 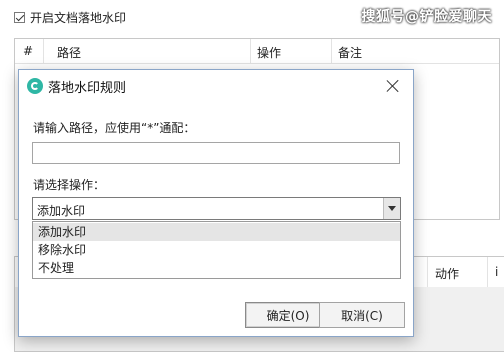 What do you see at coordinates (216, 86) in the screenshot?
I see `dialog-title-bar: 落地水印规则` at bounding box center [216, 86].